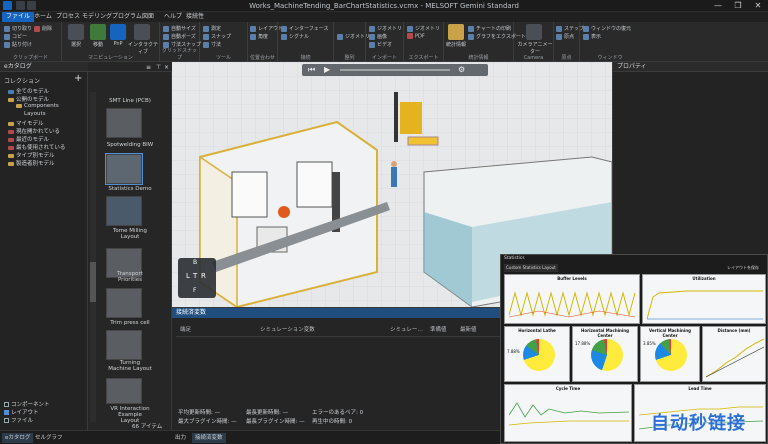  Describe the element at coordinates (743, 268) in the screenshot. I see `save-layout-button: レイアウトを保存` at that location.